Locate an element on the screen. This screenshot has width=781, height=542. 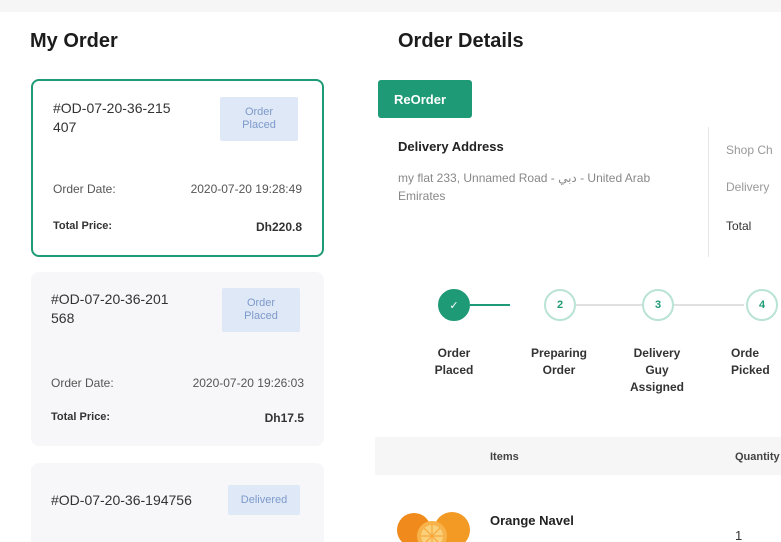
order-id: #OD-07-20-36-194756 is located at coordinates (121, 500).